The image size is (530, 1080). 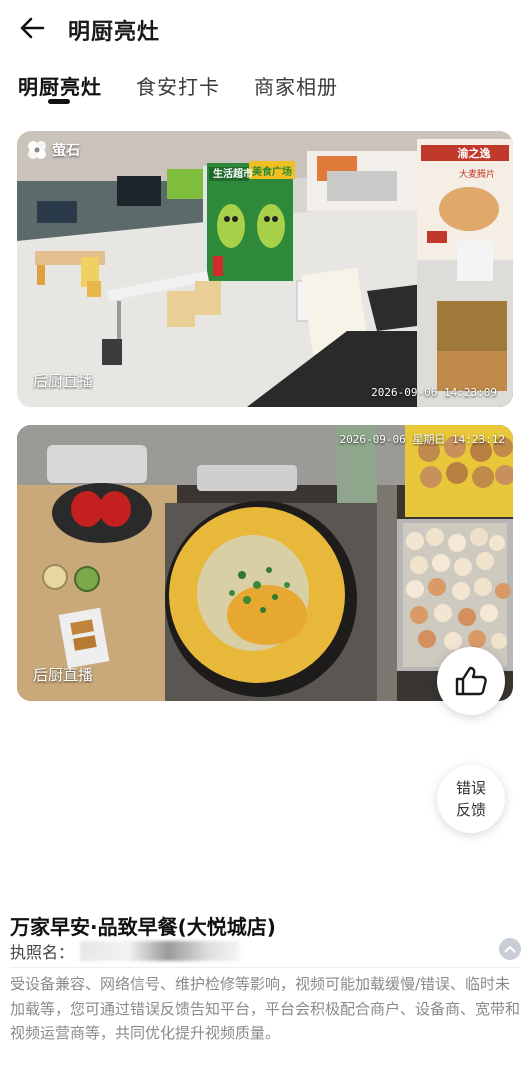 I want to click on store-name: 万家早安·品致早餐(大悦城店), so click(x=143, y=927).